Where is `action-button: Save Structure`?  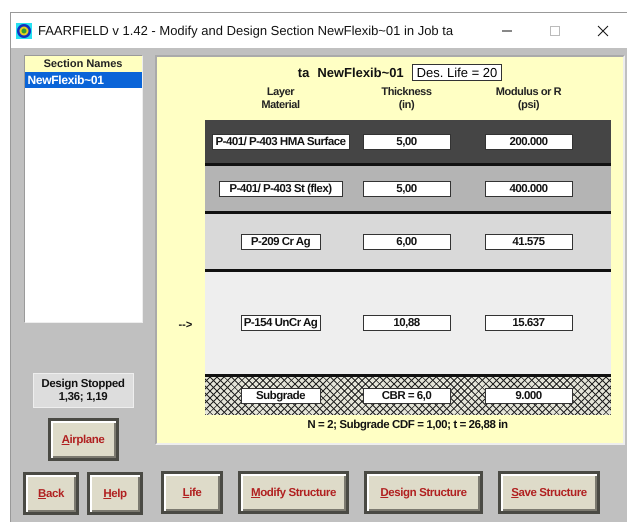
action-button: Save Structure is located at coordinates (549, 492).